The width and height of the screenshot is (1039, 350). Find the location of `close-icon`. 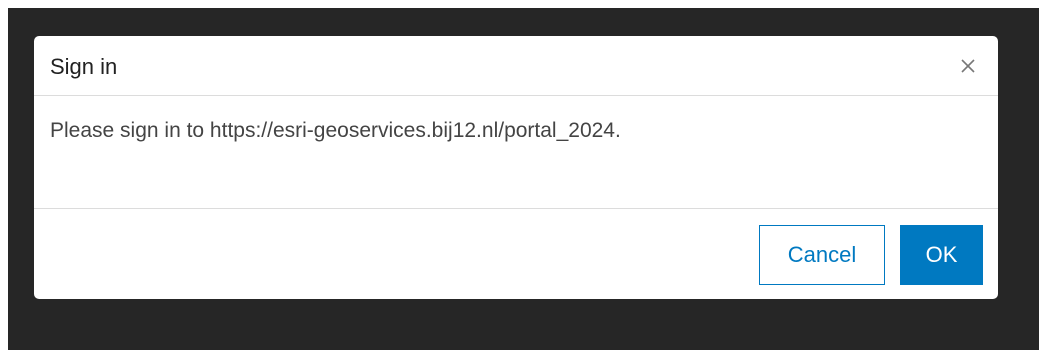

close-icon is located at coordinates (968, 66).